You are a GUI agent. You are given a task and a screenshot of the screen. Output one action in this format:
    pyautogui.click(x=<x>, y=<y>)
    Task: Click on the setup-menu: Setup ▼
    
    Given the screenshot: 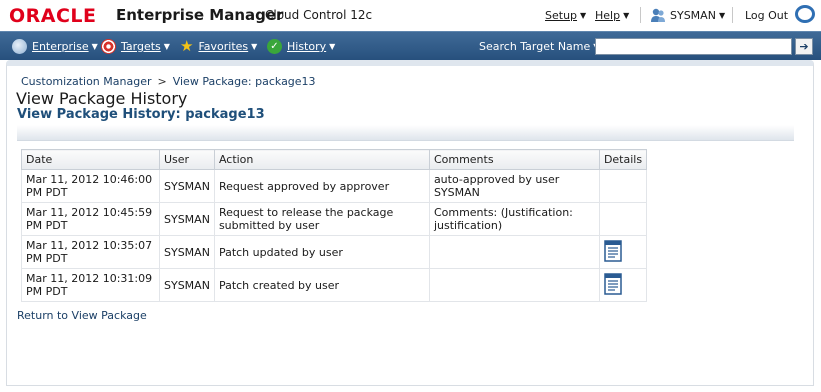 What is the action you would take?
    pyautogui.click(x=565, y=15)
    